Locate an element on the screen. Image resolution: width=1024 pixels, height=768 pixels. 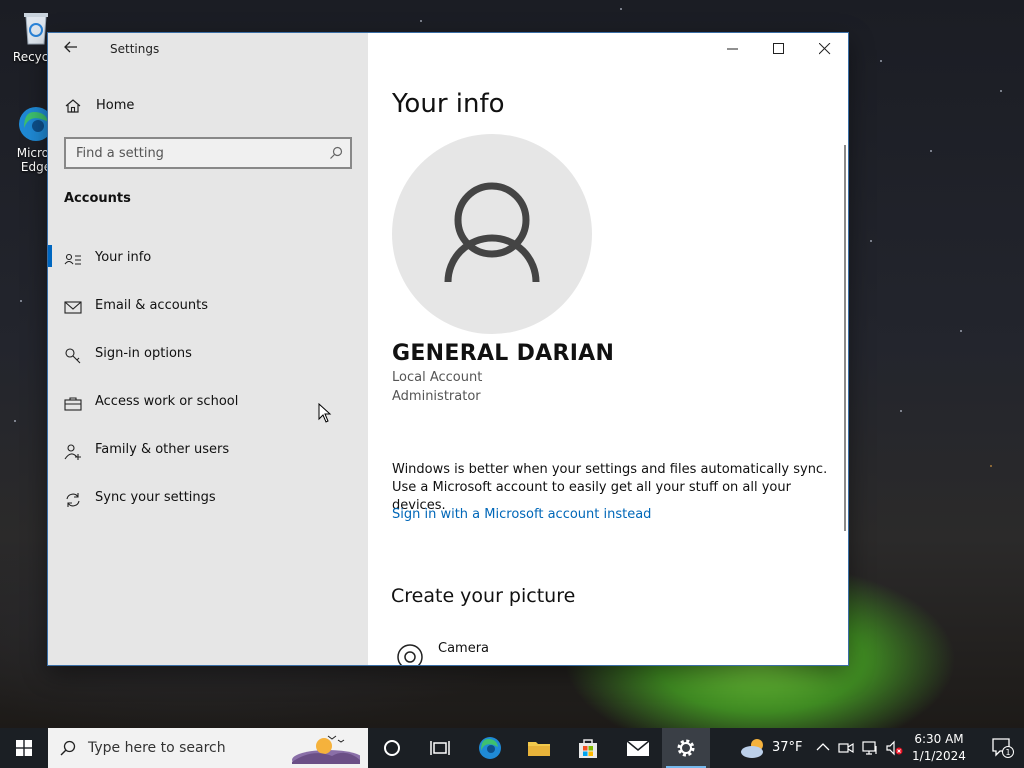
back-button is located at coordinates (71, 49).